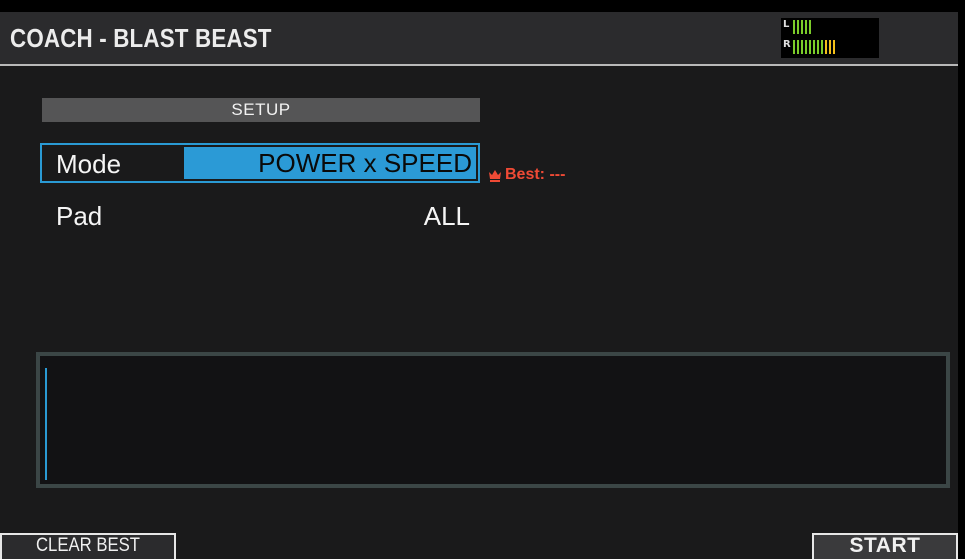  I want to click on page-title: COACH - BLAST BEAST, so click(141, 38).